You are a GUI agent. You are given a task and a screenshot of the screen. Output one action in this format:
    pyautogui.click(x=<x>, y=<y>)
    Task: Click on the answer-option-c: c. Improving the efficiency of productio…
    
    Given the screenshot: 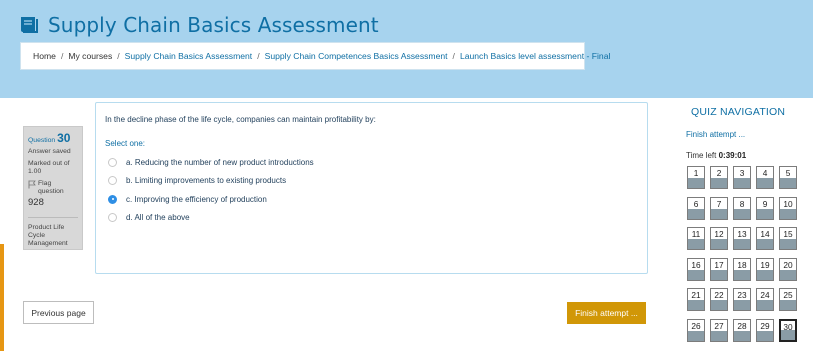 What is the action you would take?
    pyautogui.click(x=211, y=199)
    